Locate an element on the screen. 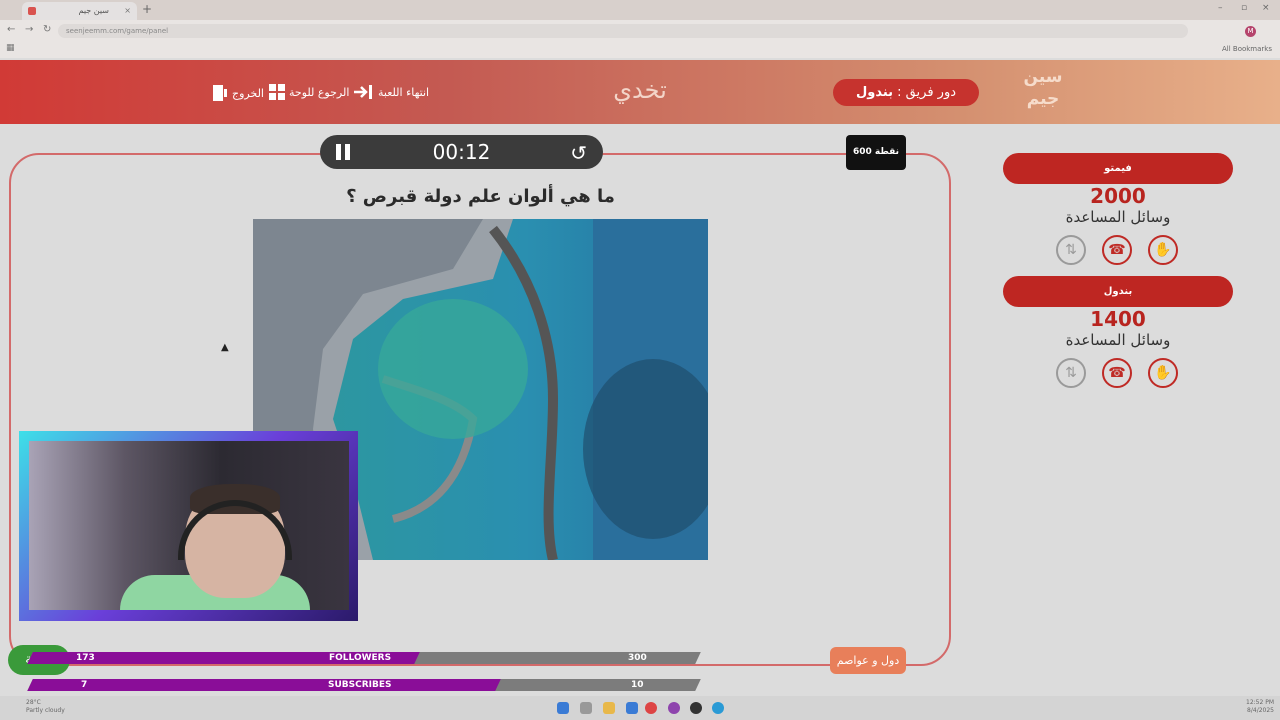 The image size is (1280, 720). team-1-phone-icon: ☎ is located at coordinates (1117, 250).